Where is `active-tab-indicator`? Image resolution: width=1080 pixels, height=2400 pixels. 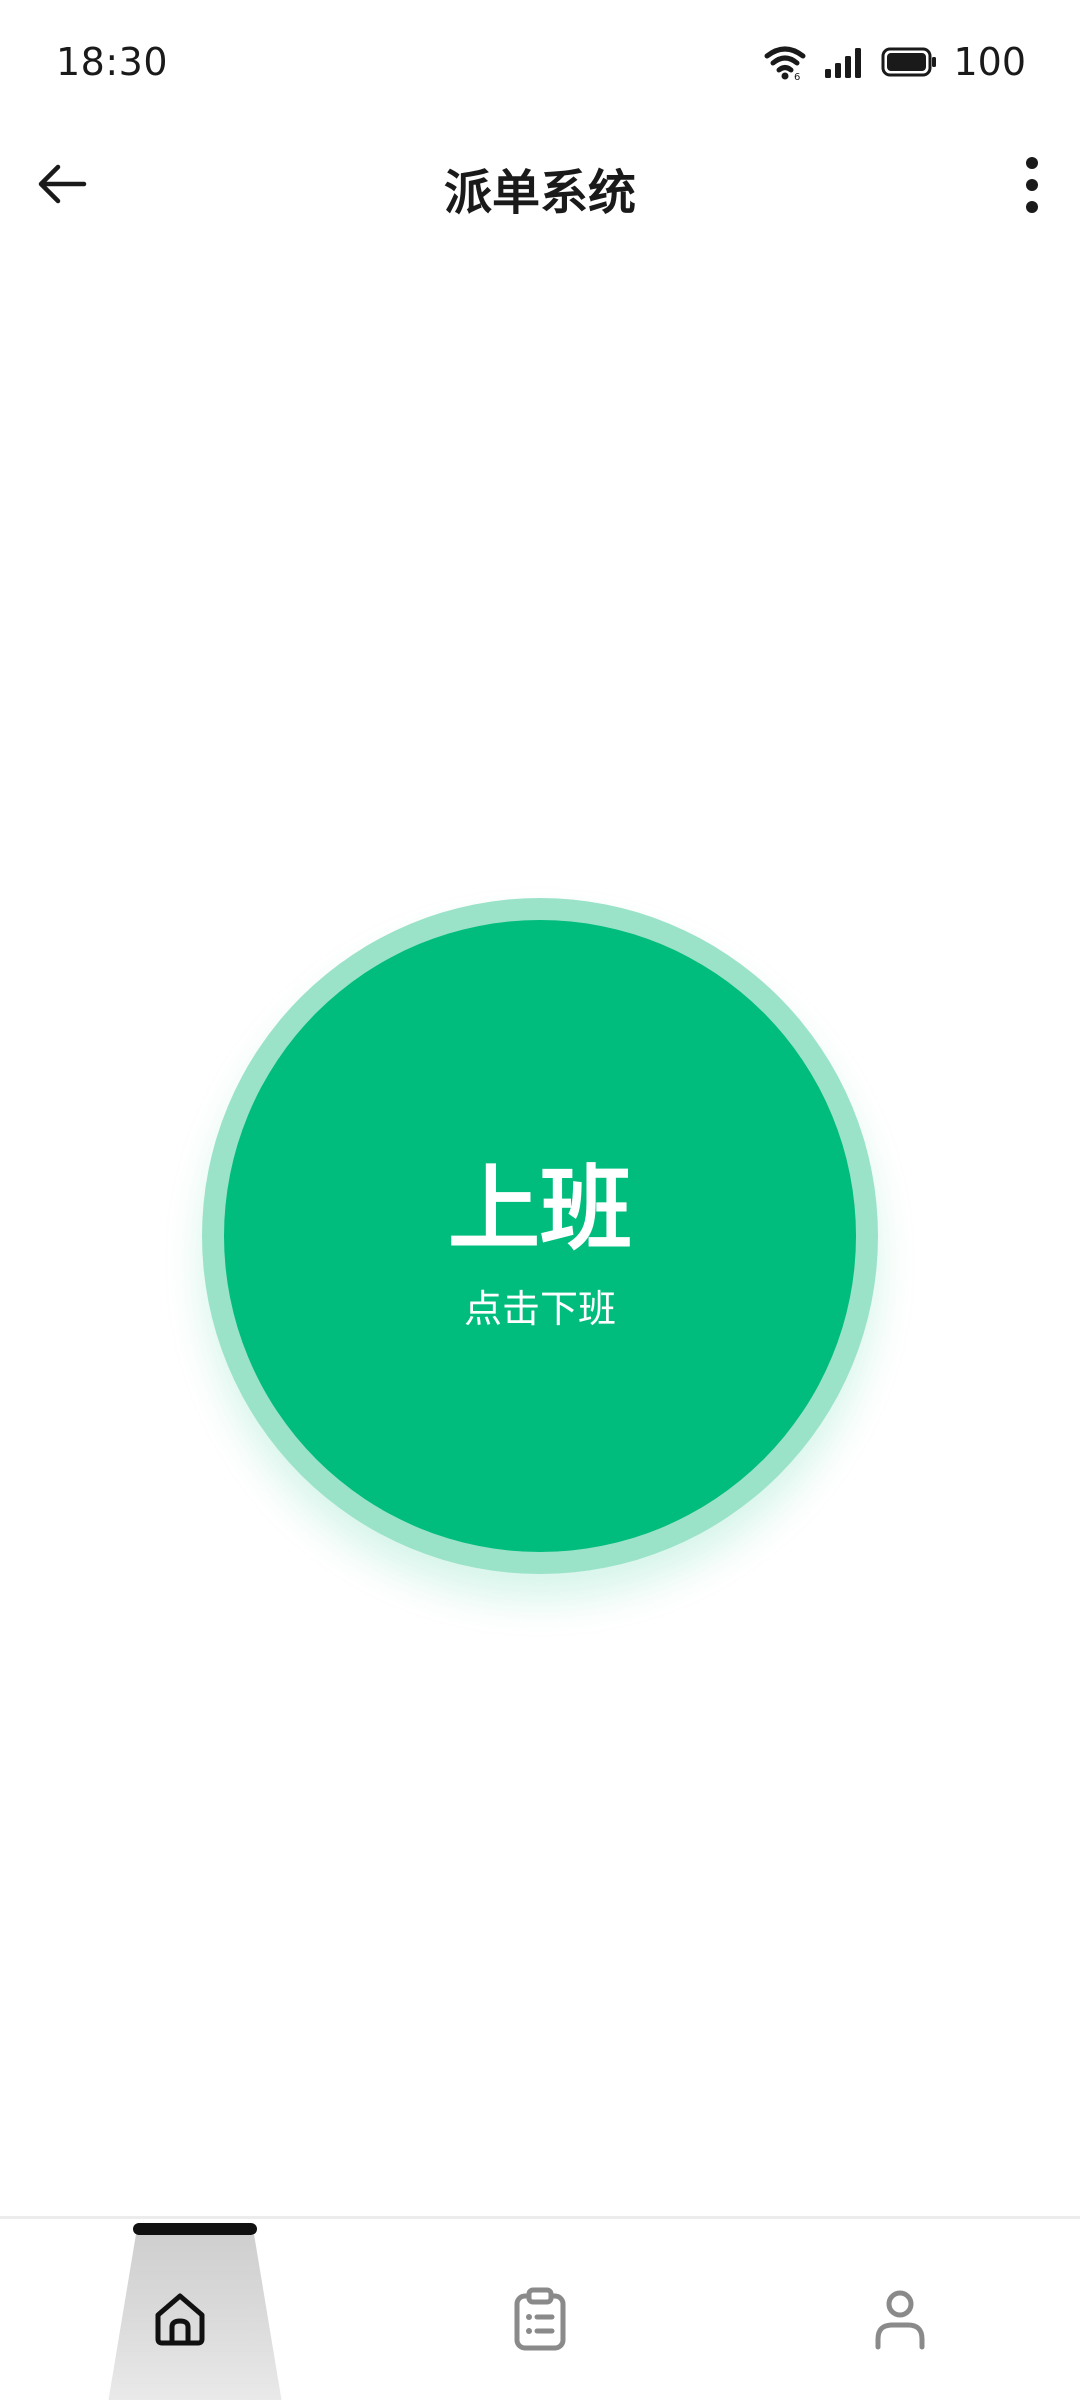
active-tab-indicator is located at coordinates (195, 2229).